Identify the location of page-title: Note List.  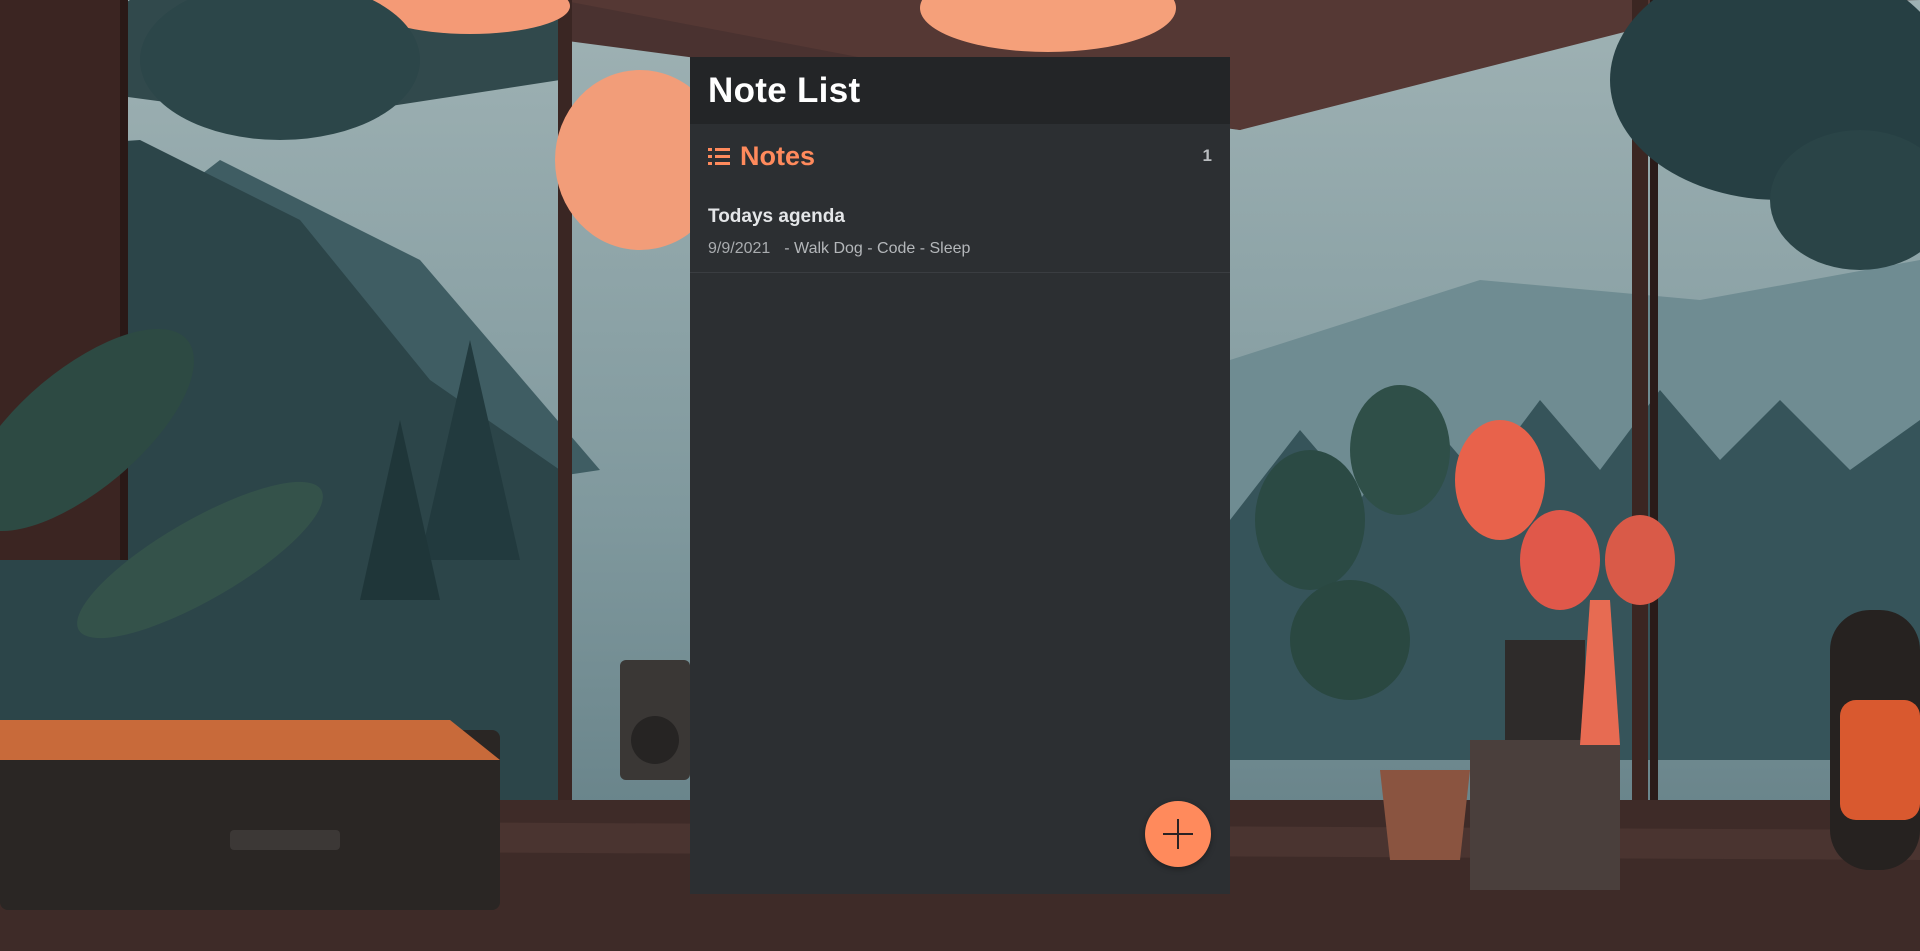
(784, 90).